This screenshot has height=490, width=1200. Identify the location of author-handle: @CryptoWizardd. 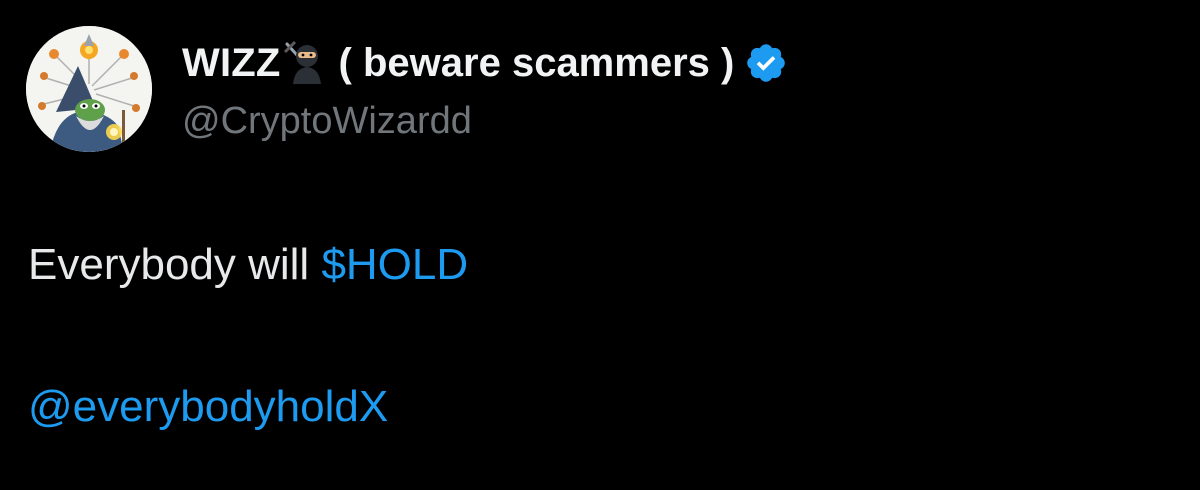
(485, 121).